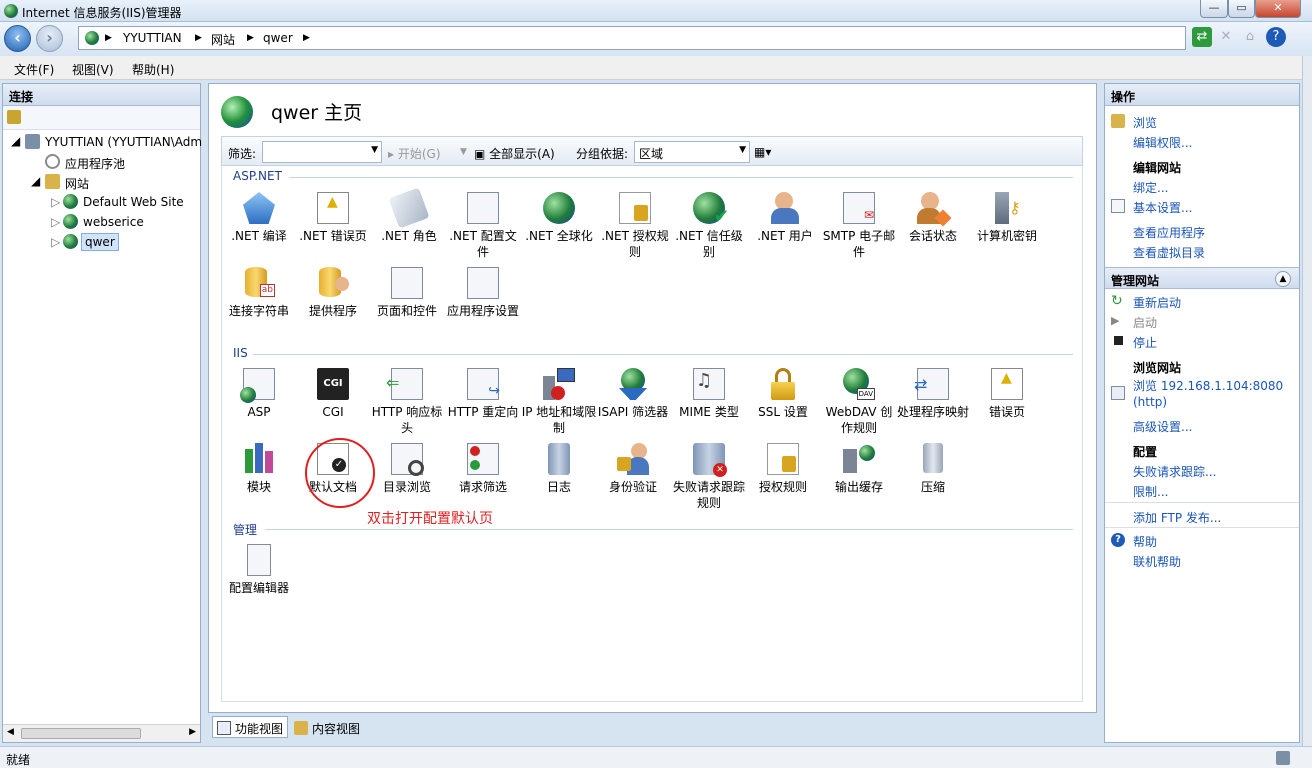 This screenshot has width=1312, height=768. What do you see at coordinates (17, 38) in the screenshot?
I see `back-button: ‹` at bounding box center [17, 38].